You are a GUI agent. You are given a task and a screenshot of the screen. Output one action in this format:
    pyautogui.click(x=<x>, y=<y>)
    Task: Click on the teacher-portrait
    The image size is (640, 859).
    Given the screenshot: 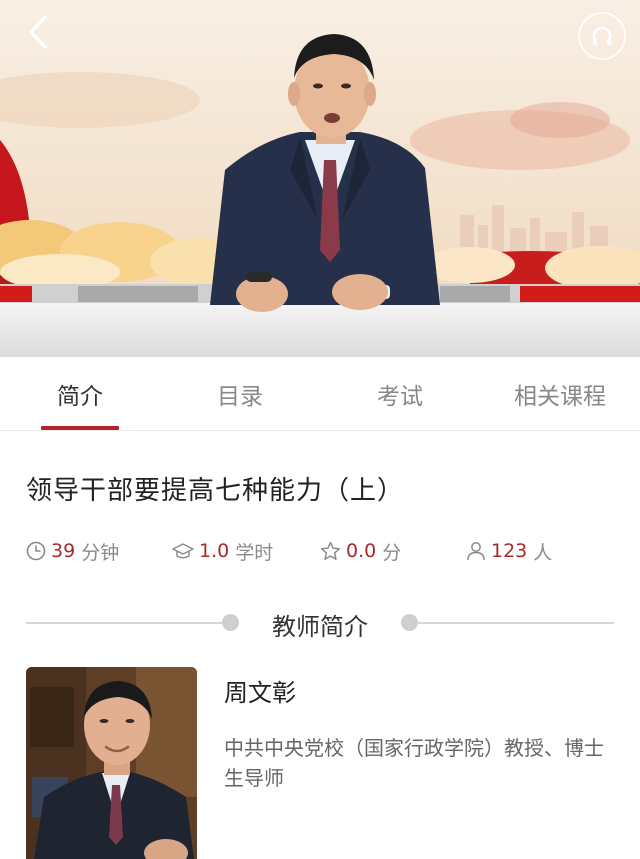 What is the action you would take?
    pyautogui.click(x=111, y=763)
    